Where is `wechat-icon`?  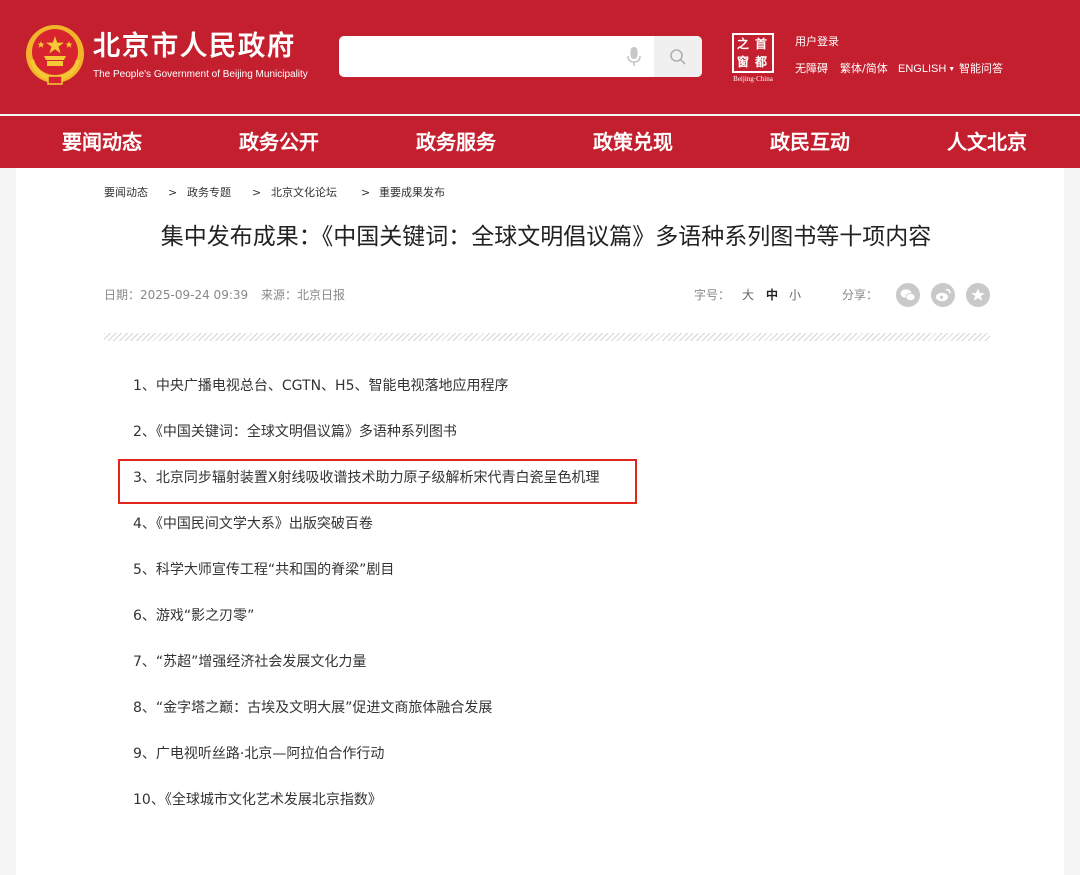 wechat-icon is located at coordinates (908, 295).